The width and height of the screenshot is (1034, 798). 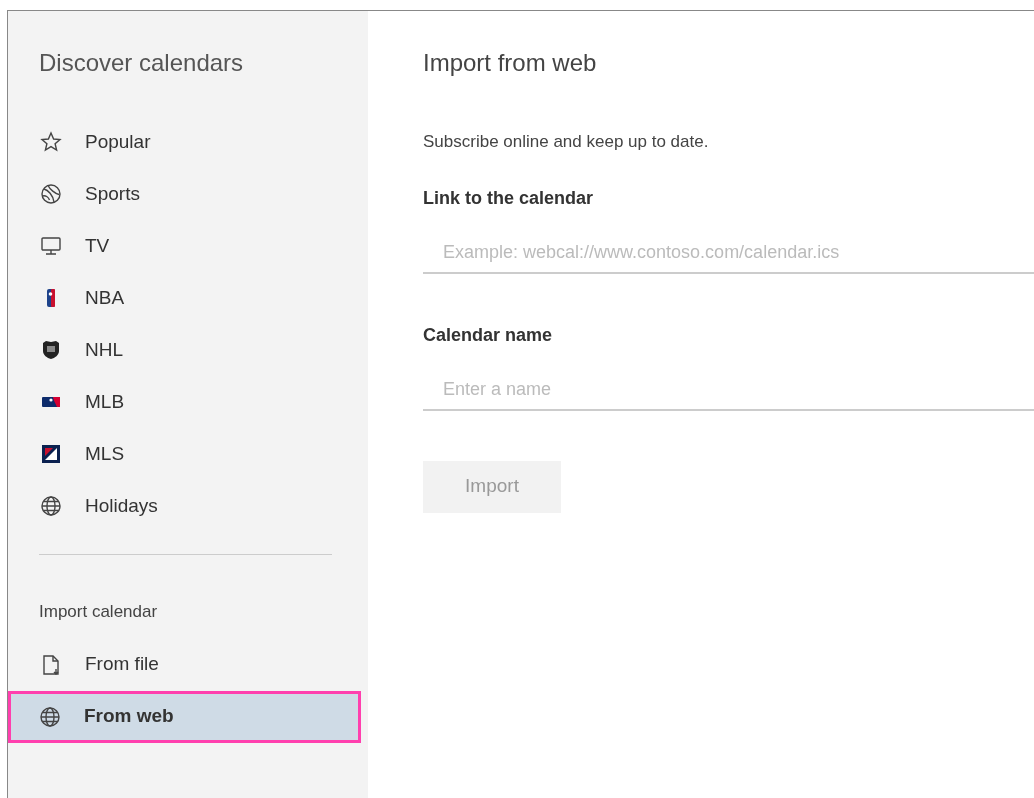 What do you see at coordinates (185, 298) in the screenshot?
I see `sidebar-item: NBA` at bounding box center [185, 298].